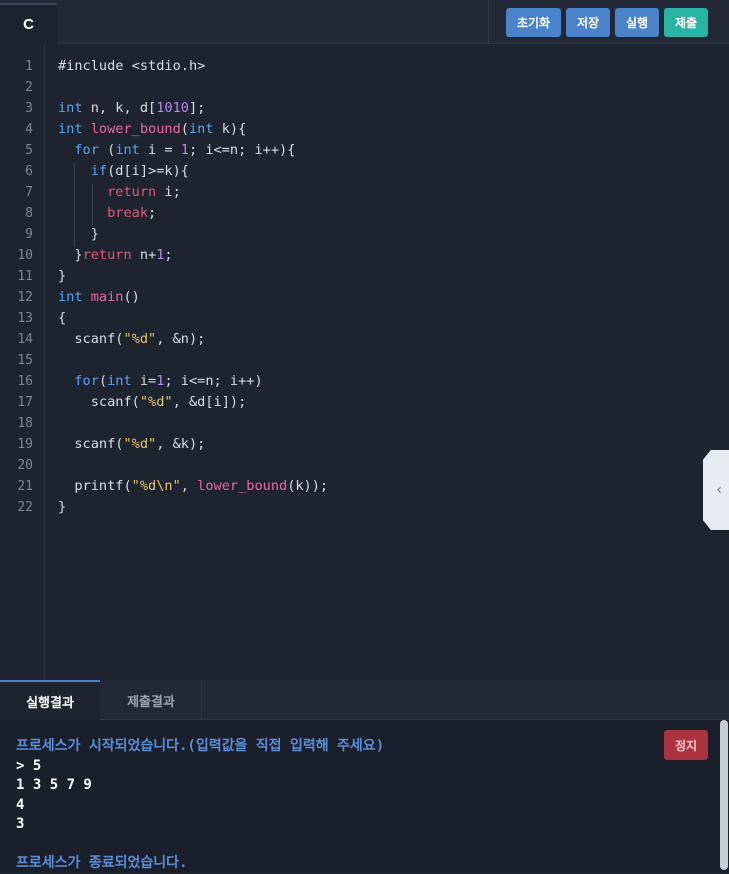 The height and width of the screenshot is (874, 729). Describe the element at coordinates (193, 255) in the screenshot. I see `code-line: }return n+1;` at that location.